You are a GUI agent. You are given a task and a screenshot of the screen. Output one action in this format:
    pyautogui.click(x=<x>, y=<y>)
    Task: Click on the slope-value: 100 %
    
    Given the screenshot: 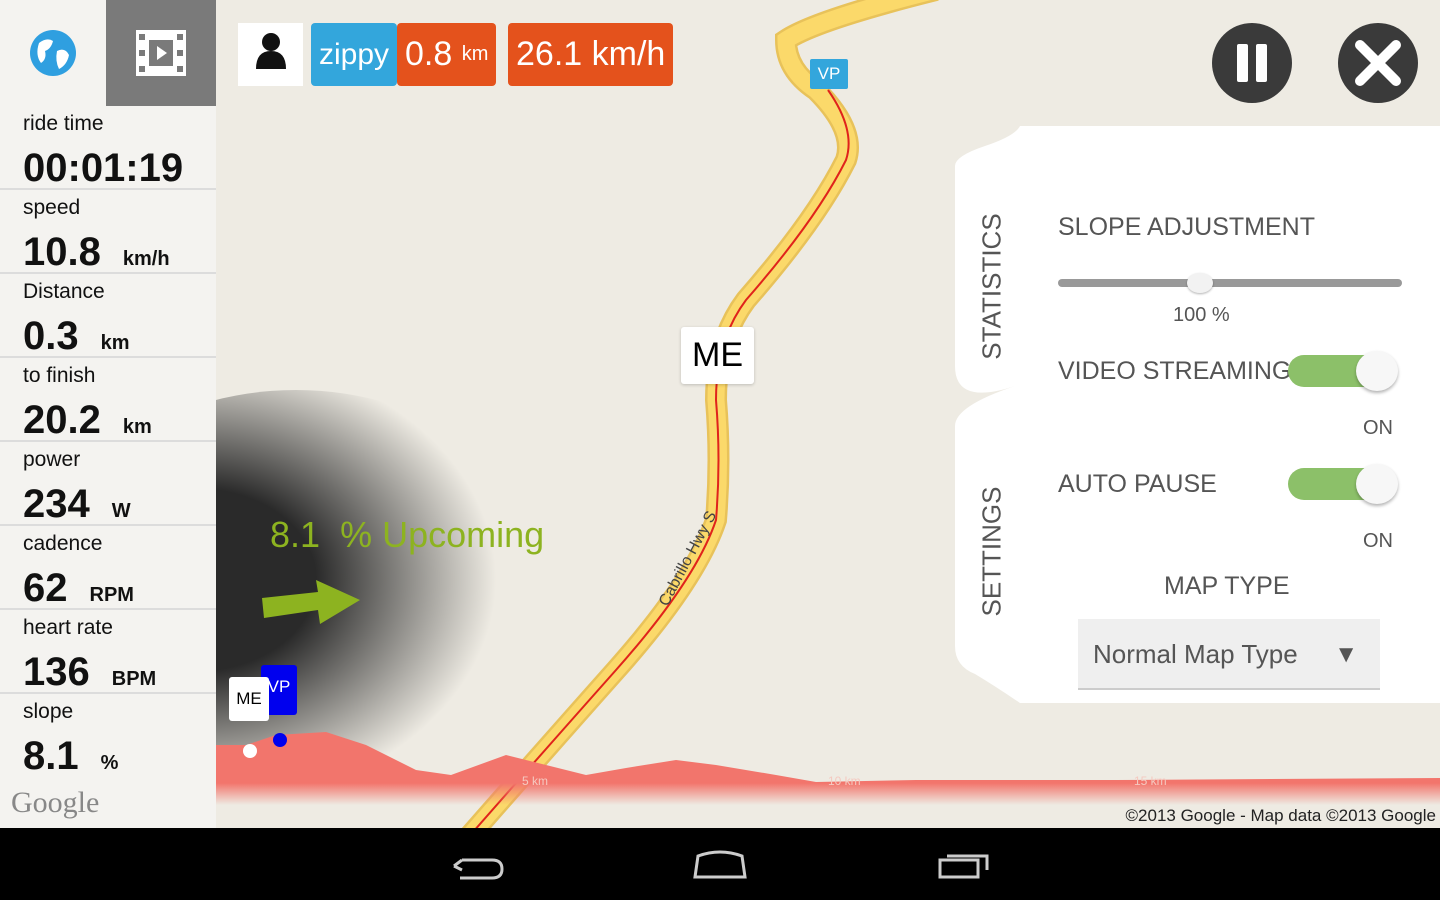 What is the action you would take?
    pyautogui.click(x=1201, y=315)
    